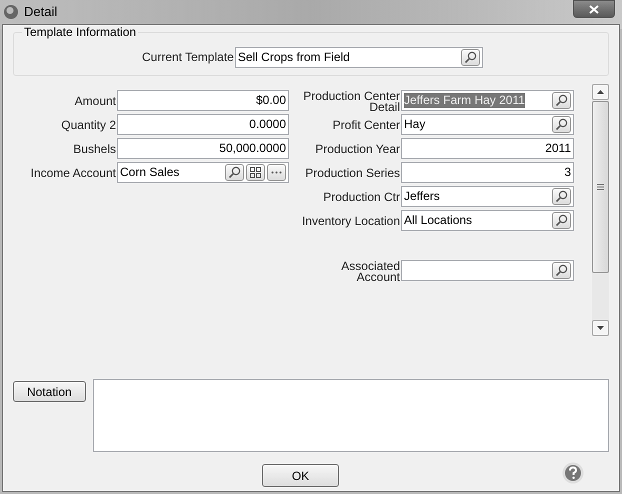  Describe the element at coordinates (271, 100) in the screenshot. I see `field-value: $0.00` at that location.